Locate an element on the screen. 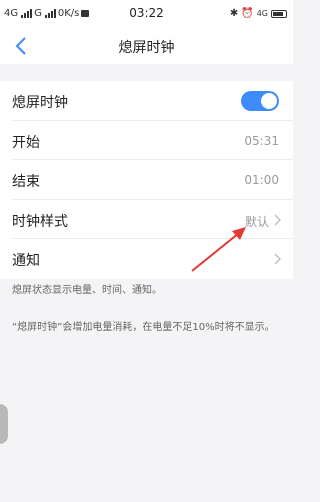 This screenshot has height=502, width=320. alarm-icon: ⏰ is located at coordinates (247, 13).